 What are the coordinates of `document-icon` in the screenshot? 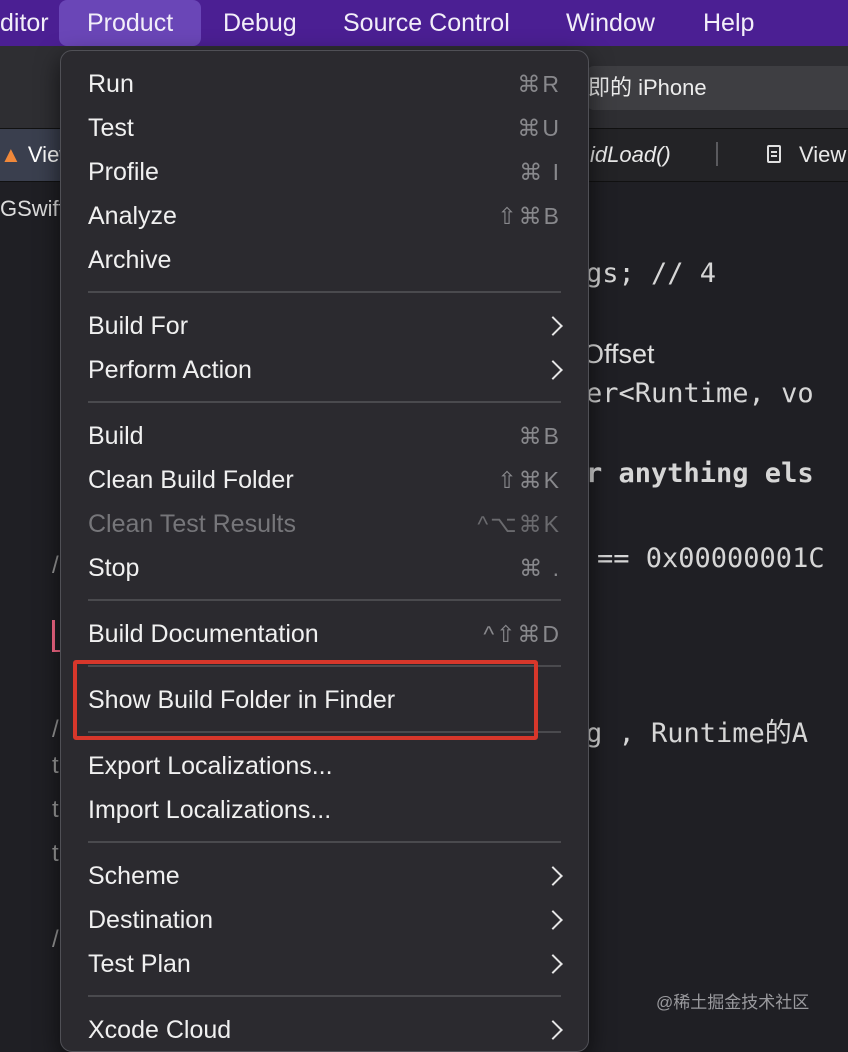 It's located at (774, 154).